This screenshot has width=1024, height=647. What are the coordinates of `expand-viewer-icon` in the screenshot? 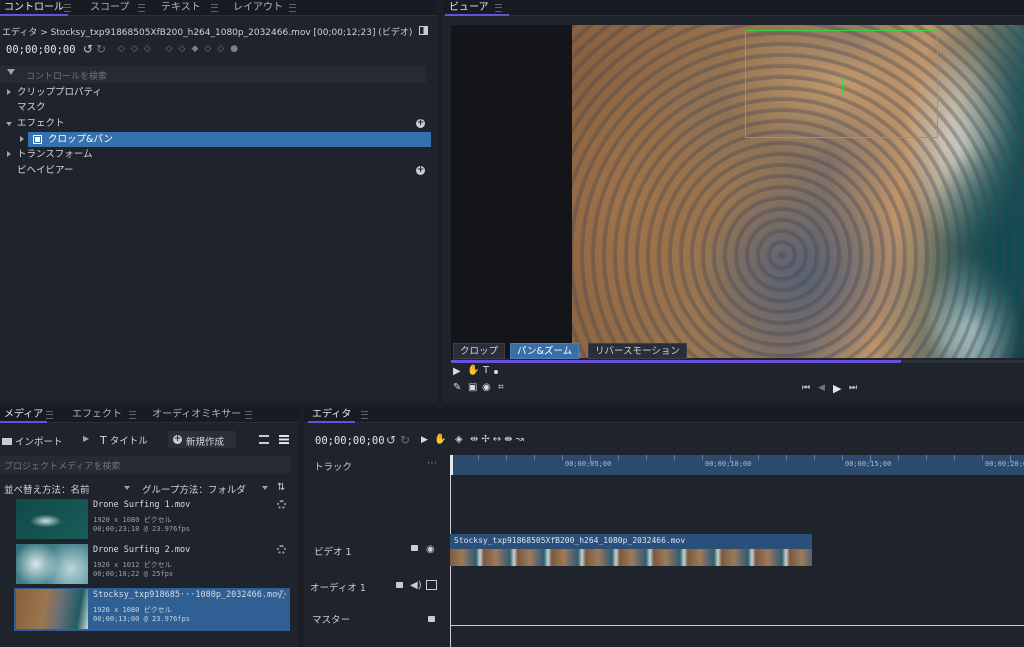 It's located at (423, 30).